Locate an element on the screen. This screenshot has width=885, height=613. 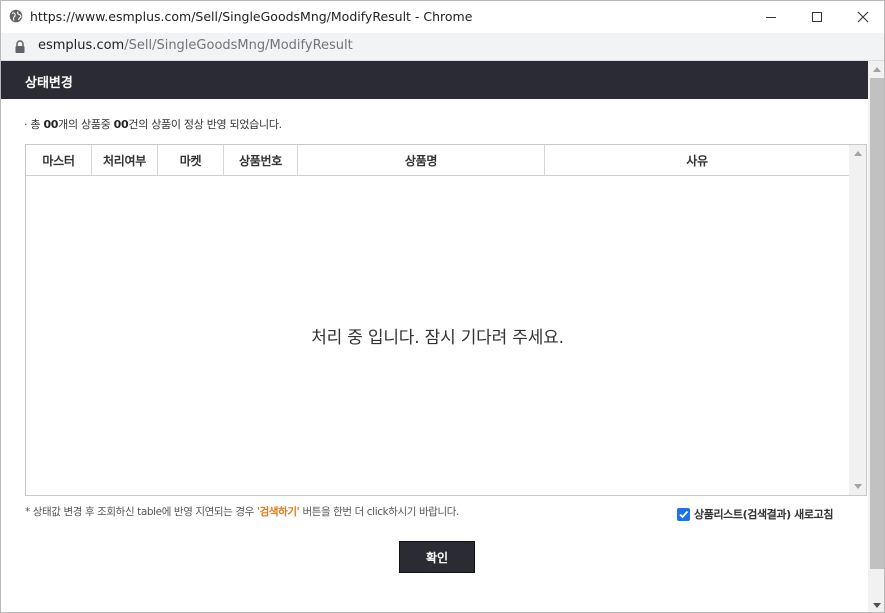
lock-icon is located at coordinates (20, 46).